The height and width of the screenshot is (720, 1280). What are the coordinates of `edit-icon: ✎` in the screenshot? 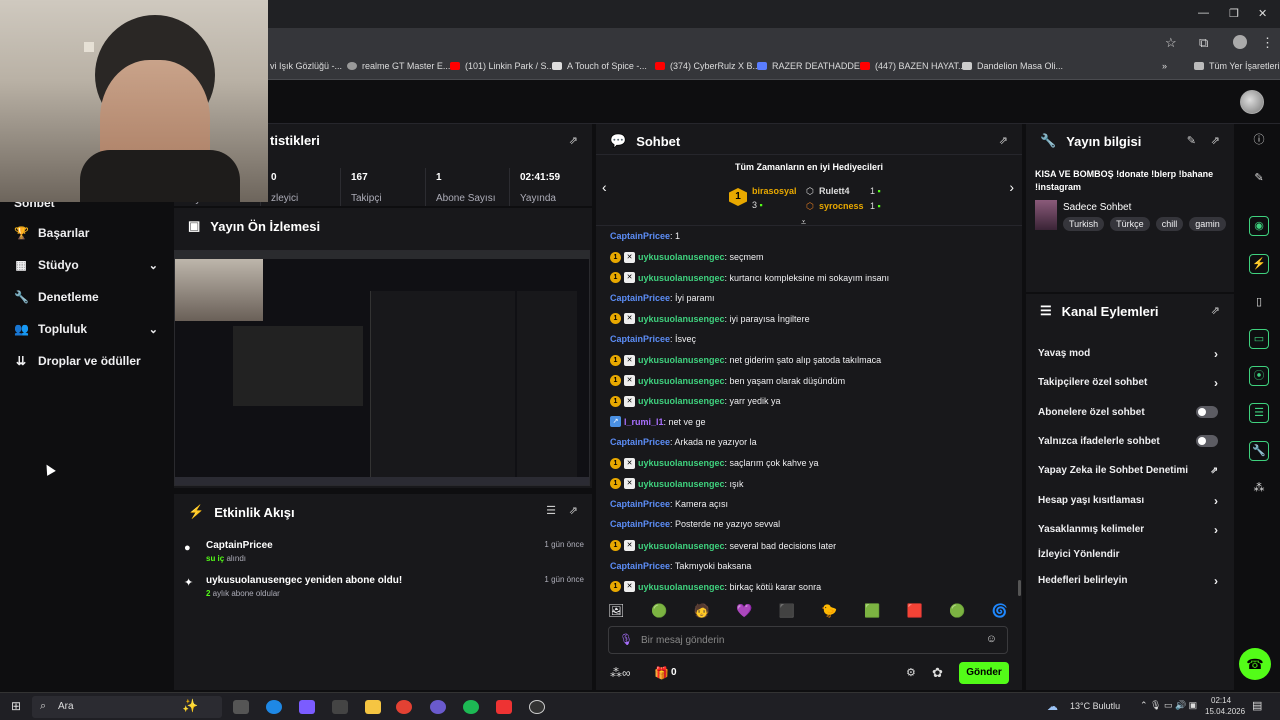 It's located at (1191, 140).